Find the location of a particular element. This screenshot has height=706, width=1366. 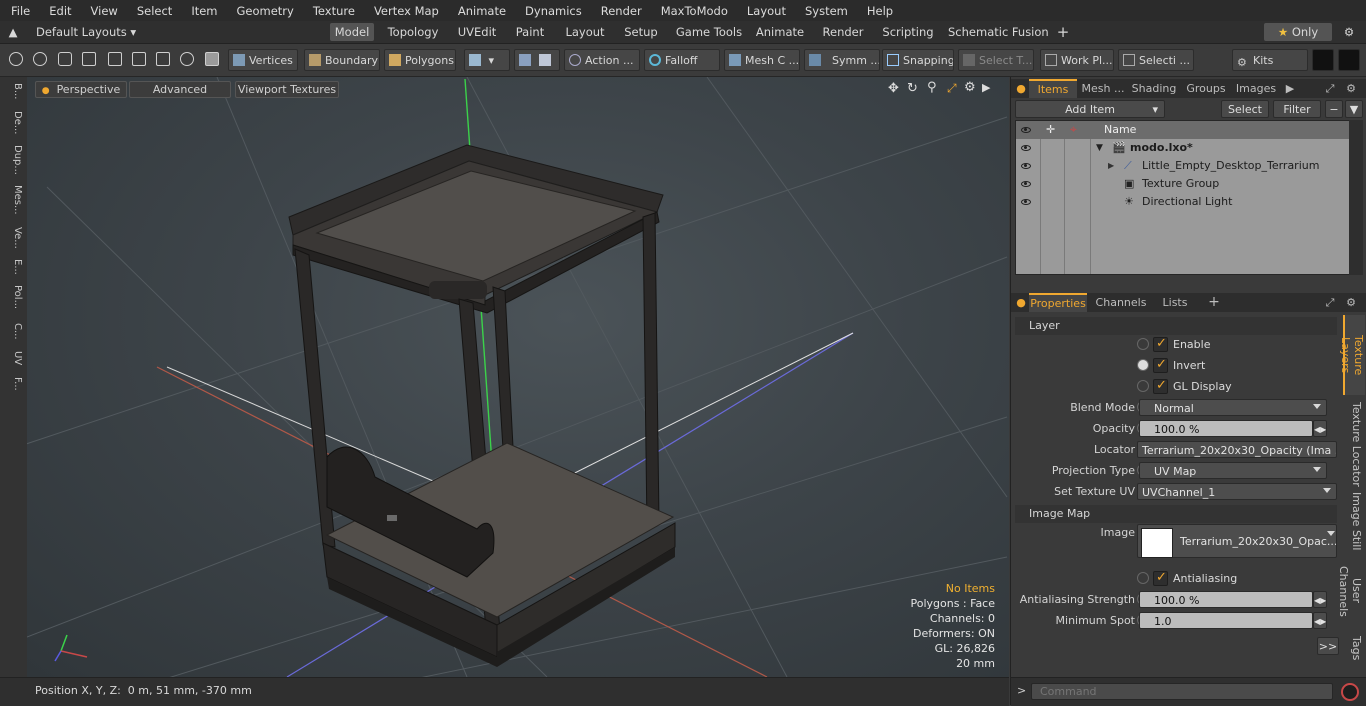

blend-mode-select: Normal is located at coordinates (1233, 407).